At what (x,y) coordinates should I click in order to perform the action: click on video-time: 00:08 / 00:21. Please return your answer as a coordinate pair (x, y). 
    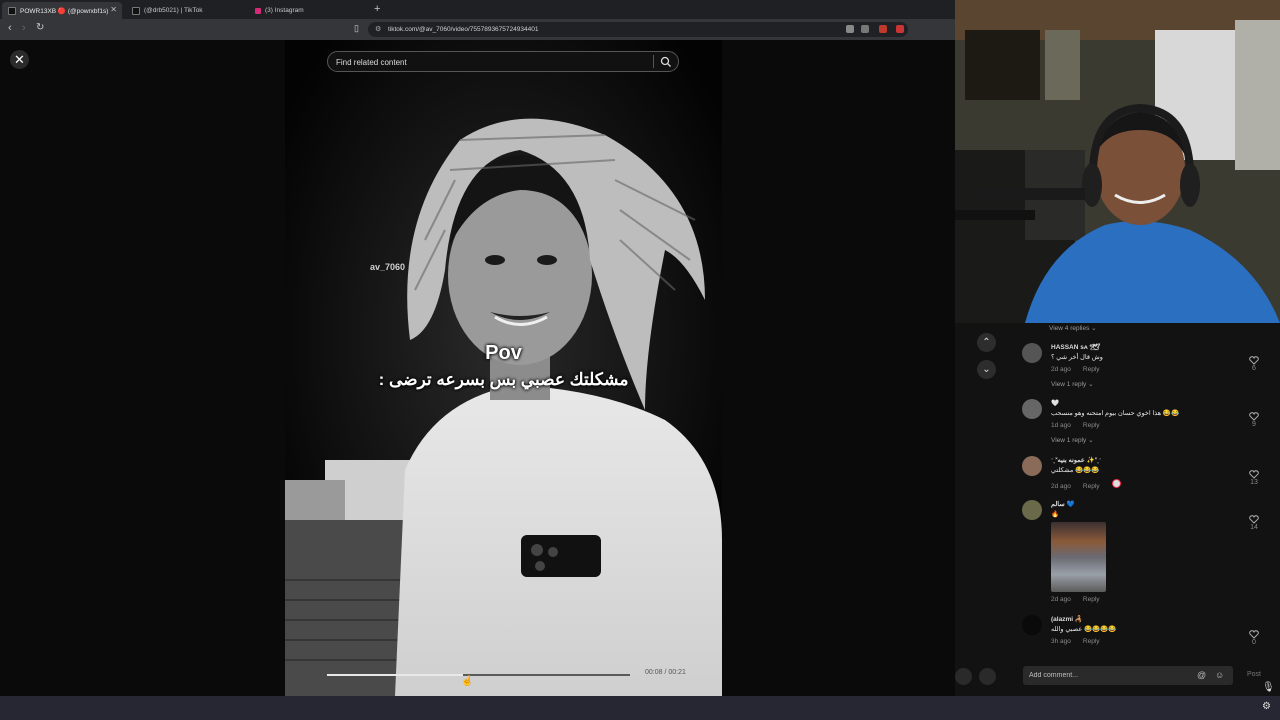
    Looking at the image, I should click on (665, 672).